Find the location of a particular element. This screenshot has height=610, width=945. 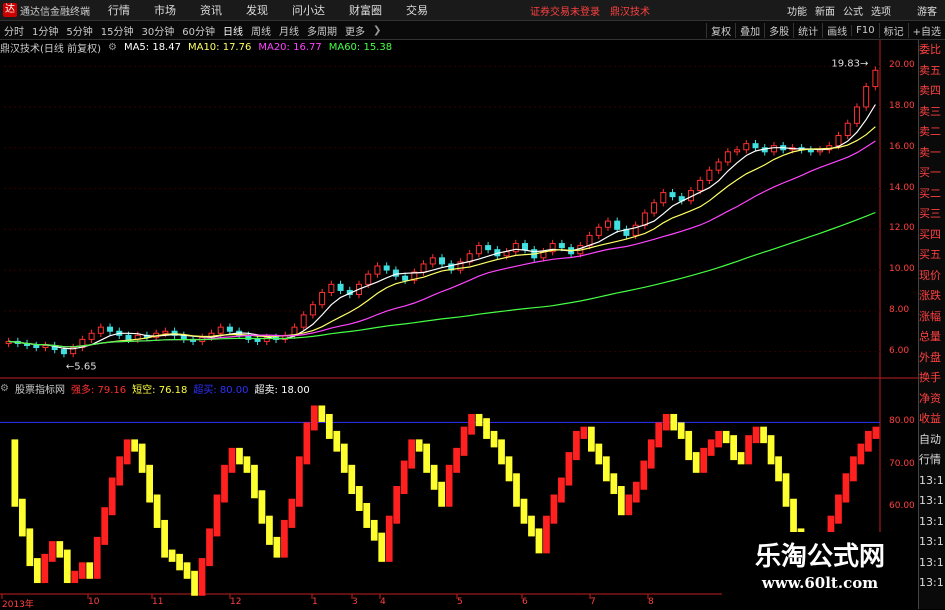

period-tab-daily: 日线 is located at coordinates (233, 30).